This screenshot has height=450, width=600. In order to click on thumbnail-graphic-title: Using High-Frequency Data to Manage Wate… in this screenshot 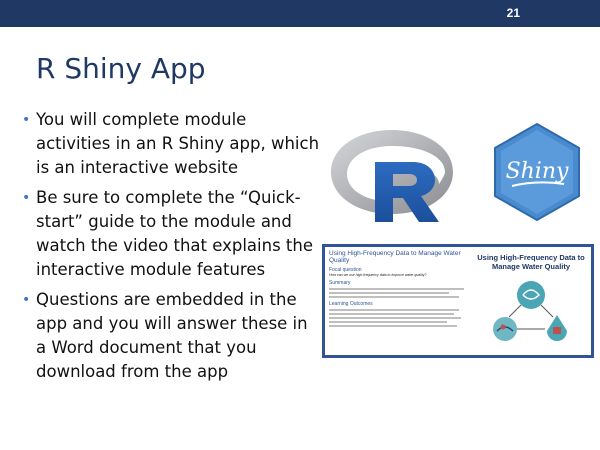, I will do `click(531, 262)`.